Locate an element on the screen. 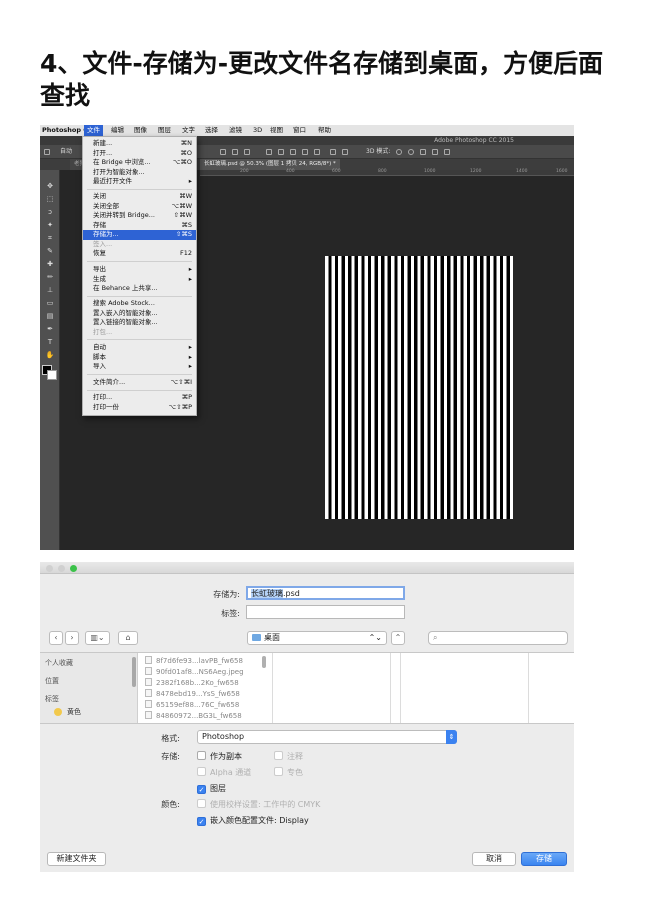 The height and width of the screenshot is (913, 658). menu-item-print: 打印... ⌘P is located at coordinates (139, 398).